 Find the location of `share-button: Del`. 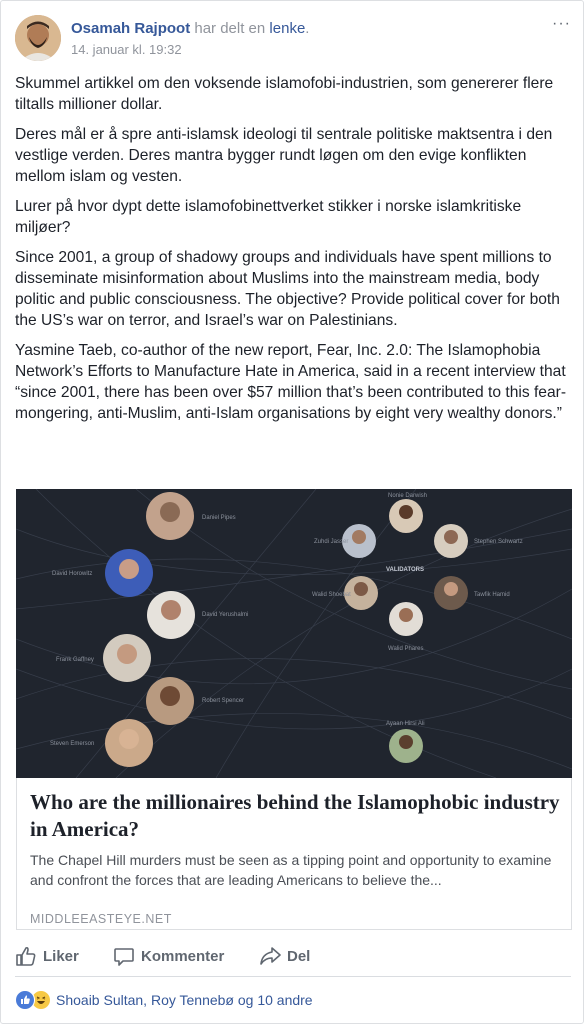

share-button: Del is located at coordinates (284, 956).